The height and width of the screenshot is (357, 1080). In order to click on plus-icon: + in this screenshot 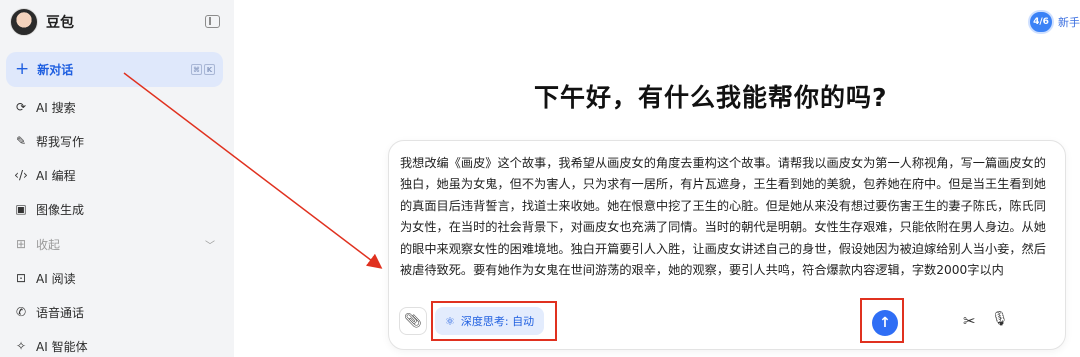, I will do `click(22, 69)`.